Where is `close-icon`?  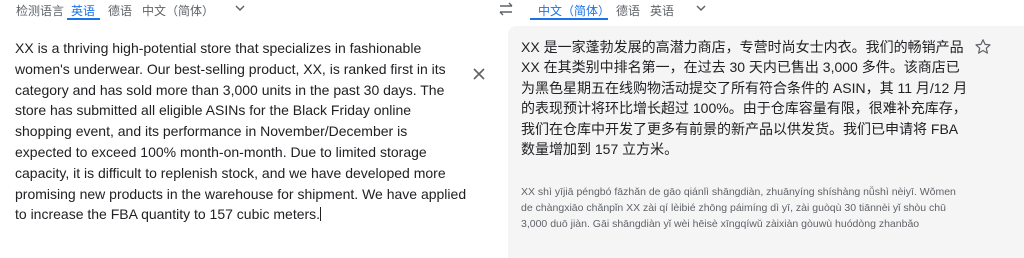 close-icon is located at coordinates (479, 74).